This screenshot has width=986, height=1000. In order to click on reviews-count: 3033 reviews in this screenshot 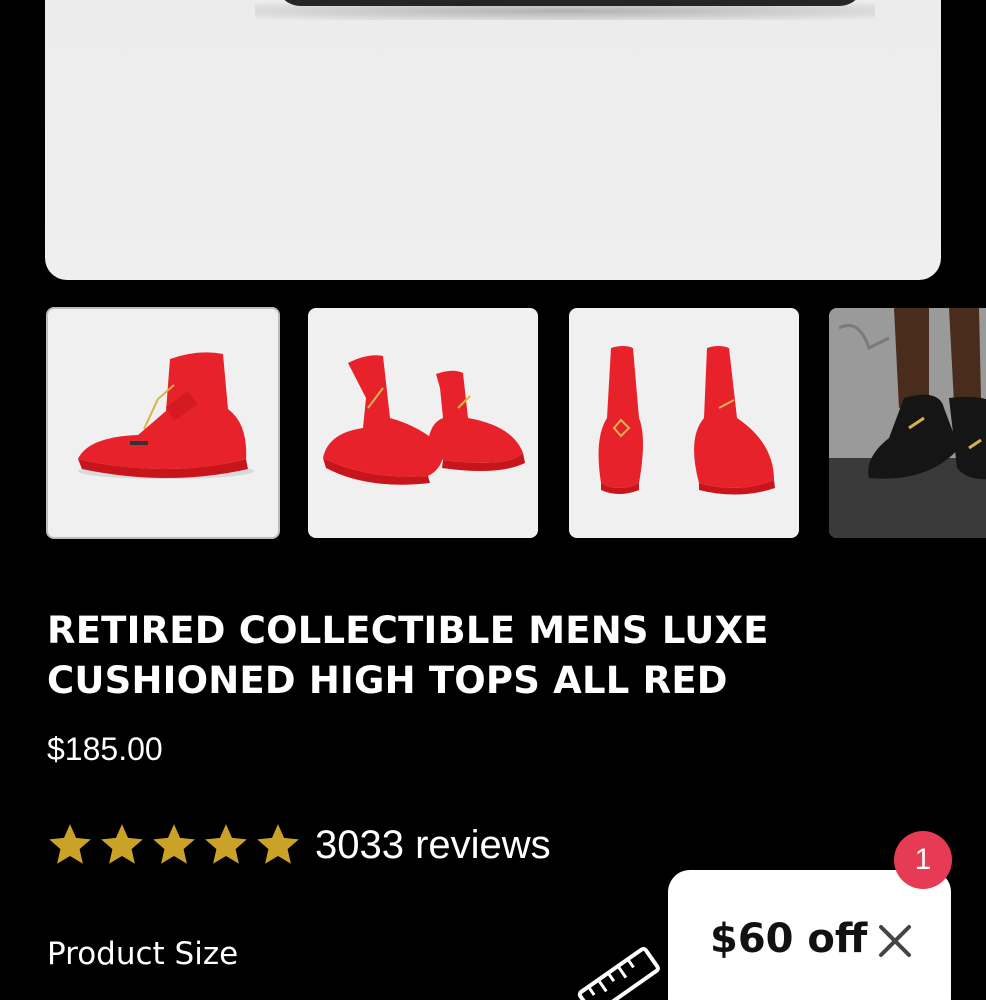, I will do `click(433, 845)`.